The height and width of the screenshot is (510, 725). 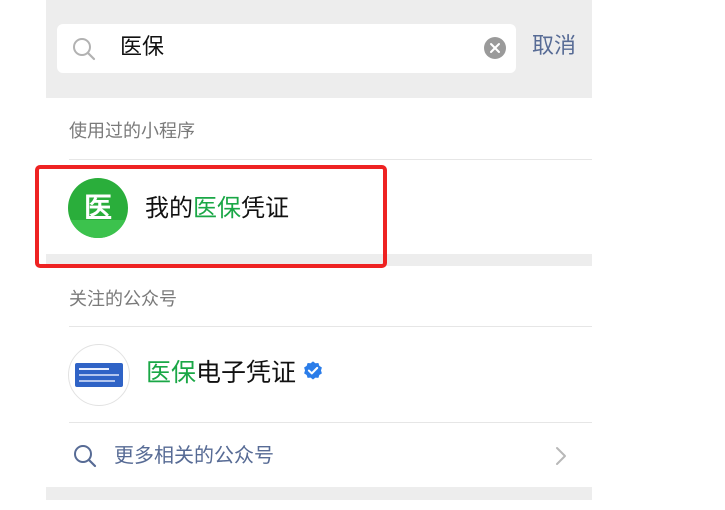 I want to click on official-account-item: 医保电子凭证, so click(x=319, y=374).